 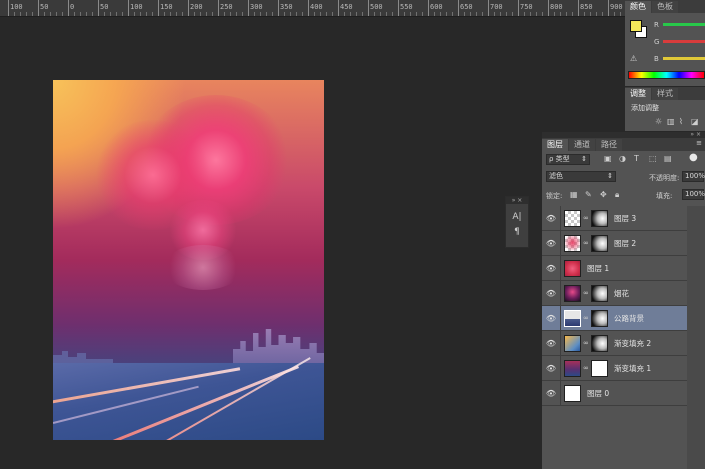 I want to click on layers-scrollbar, so click(x=696, y=337).